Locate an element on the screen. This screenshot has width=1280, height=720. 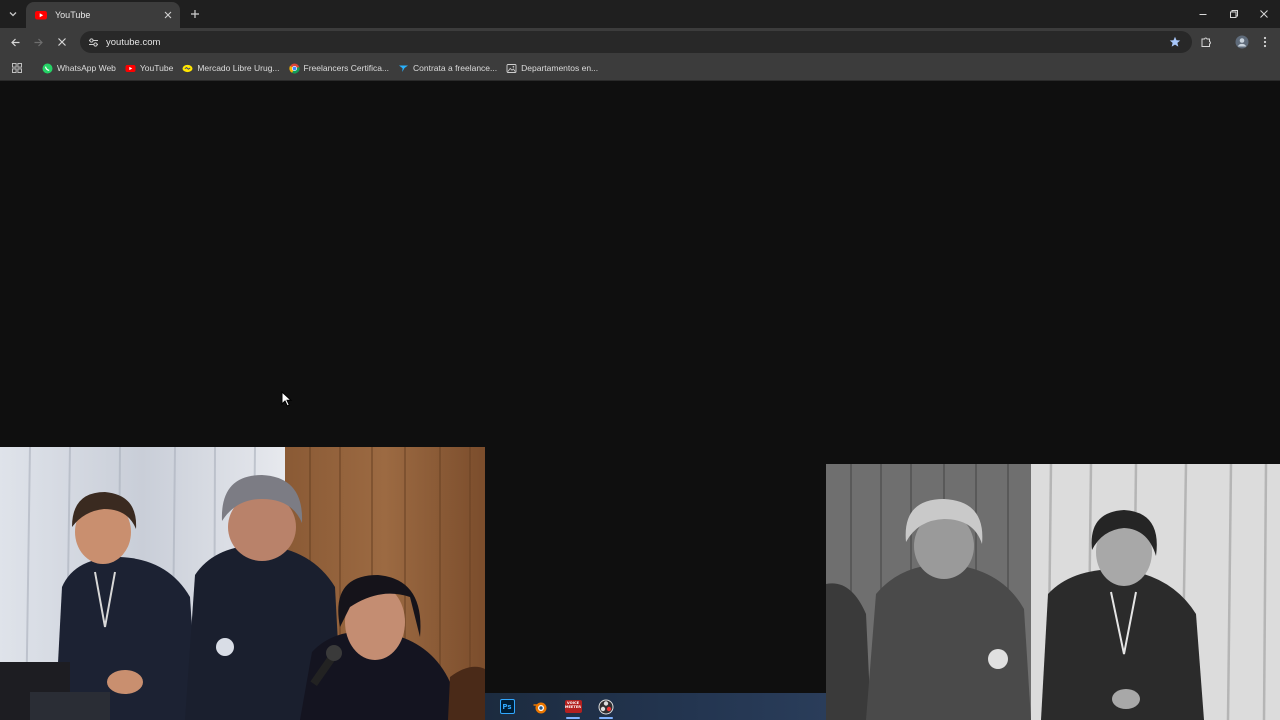
webcam-scene-left is located at coordinates (242, 583).